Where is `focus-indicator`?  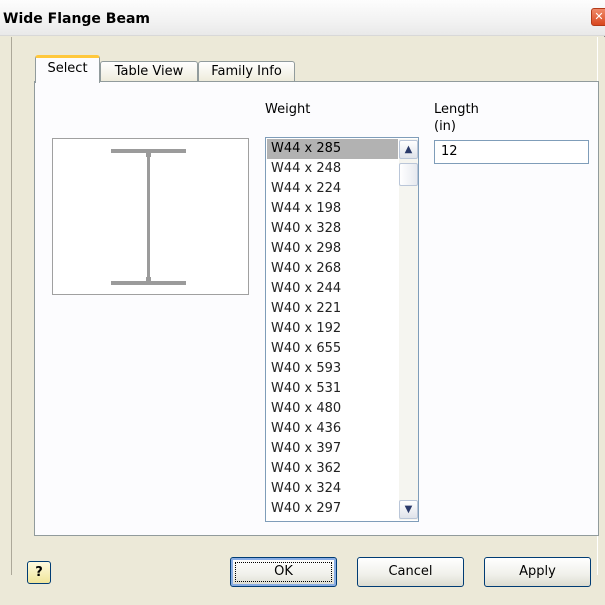
focus-indicator is located at coordinates (283, 572).